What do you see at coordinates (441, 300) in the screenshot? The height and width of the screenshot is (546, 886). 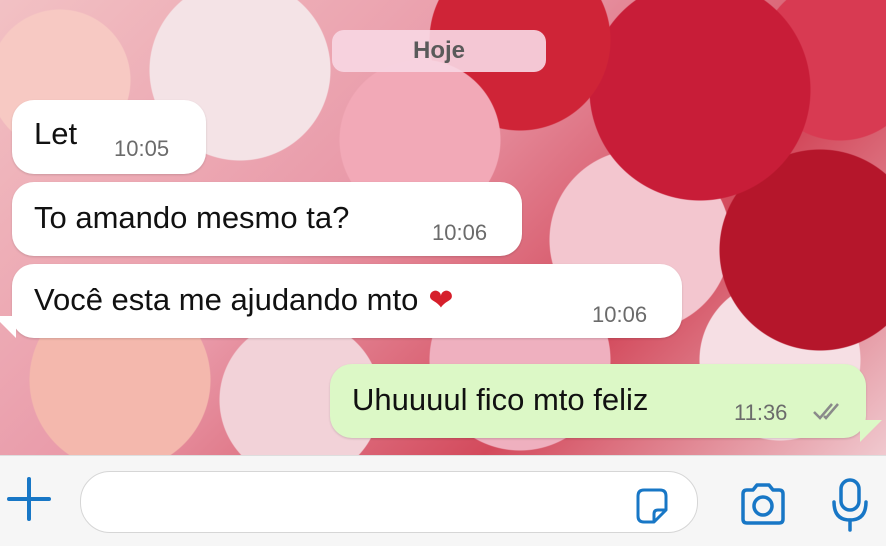 I see `heart-emoji: ❤` at bounding box center [441, 300].